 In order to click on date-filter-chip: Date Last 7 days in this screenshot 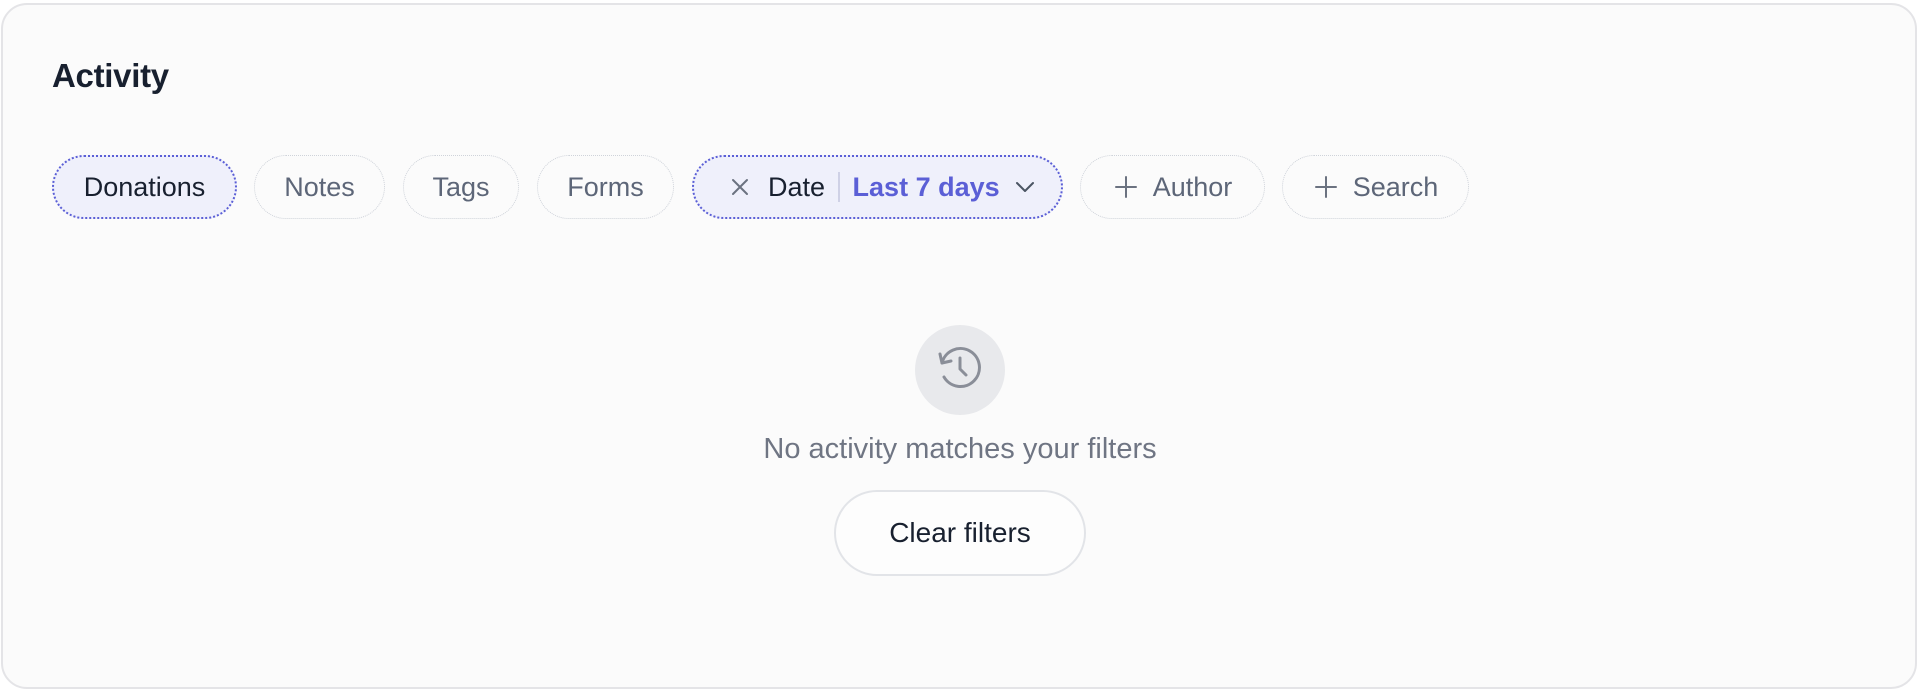, I will do `click(877, 187)`.